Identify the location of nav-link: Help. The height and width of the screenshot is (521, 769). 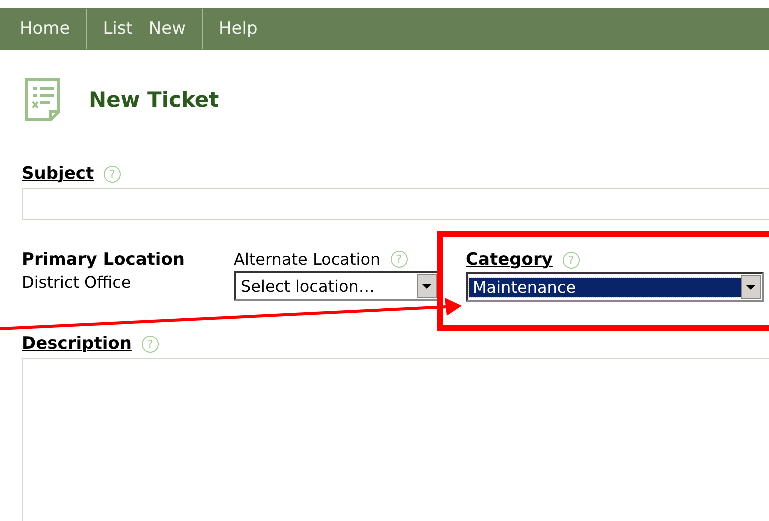
(238, 29).